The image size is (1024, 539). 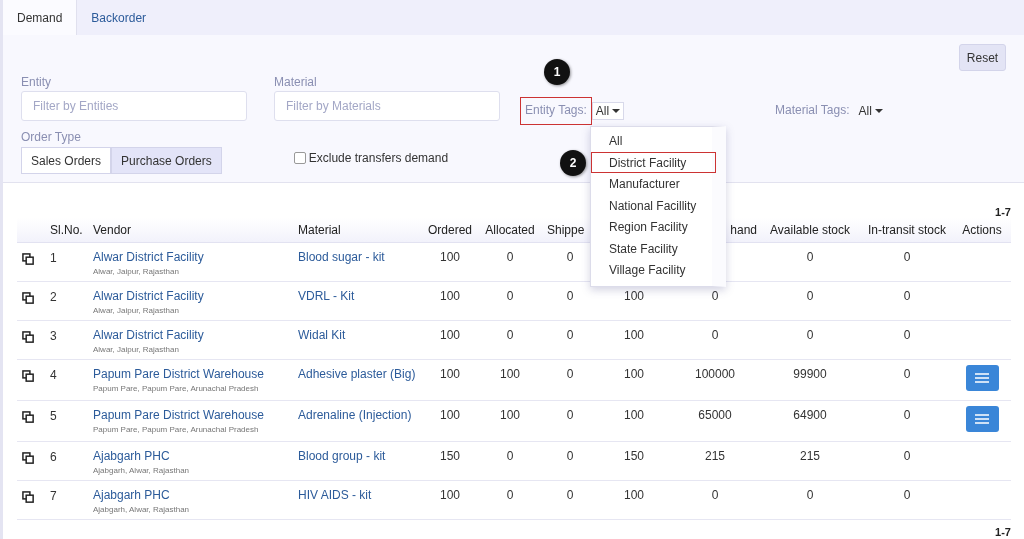 I want to click on tab: Demand, so click(x=40, y=17).